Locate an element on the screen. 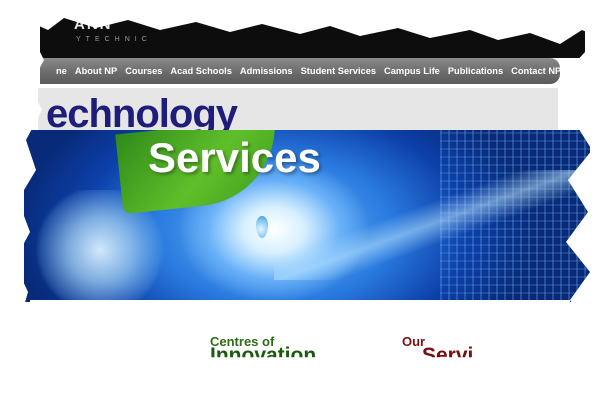  site-logo-subtext: YTECHNIC is located at coordinates (114, 39).